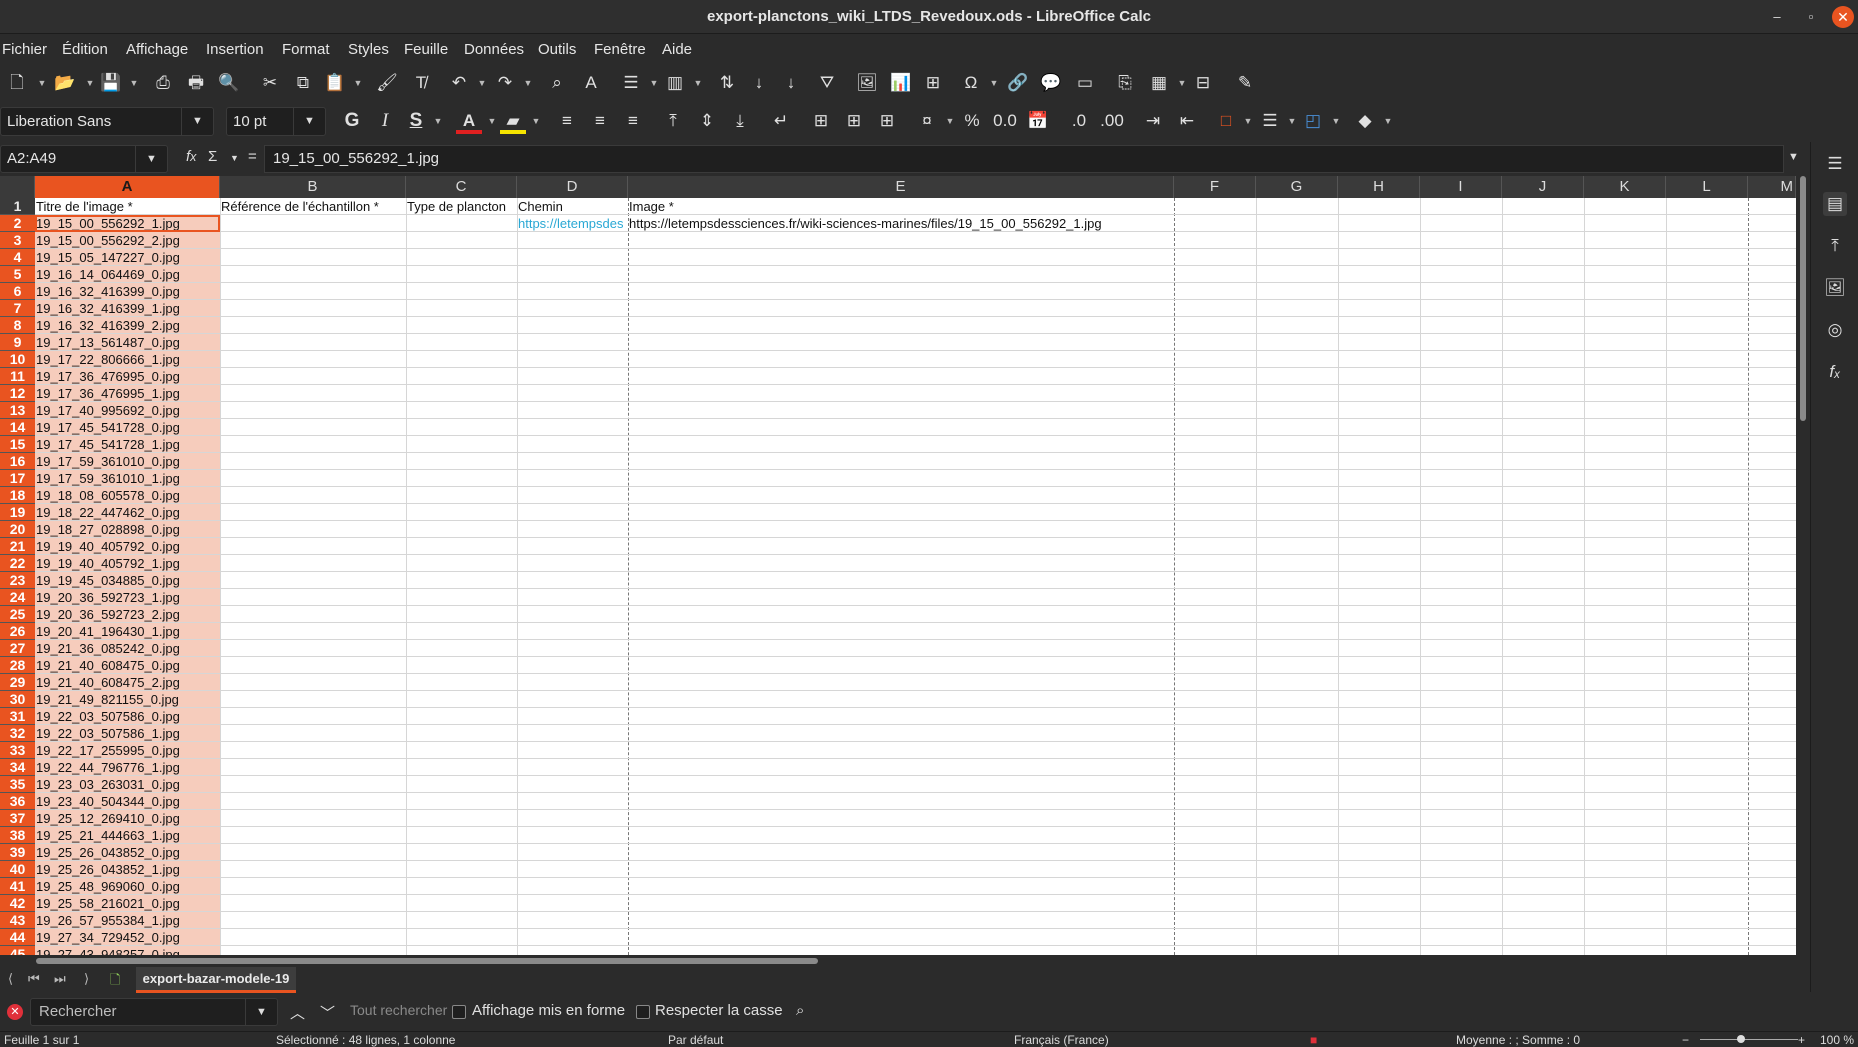  What do you see at coordinates (1061, 1040) in the screenshot?
I see `status-language: Français (France)` at bounding box center [1061, 1040].